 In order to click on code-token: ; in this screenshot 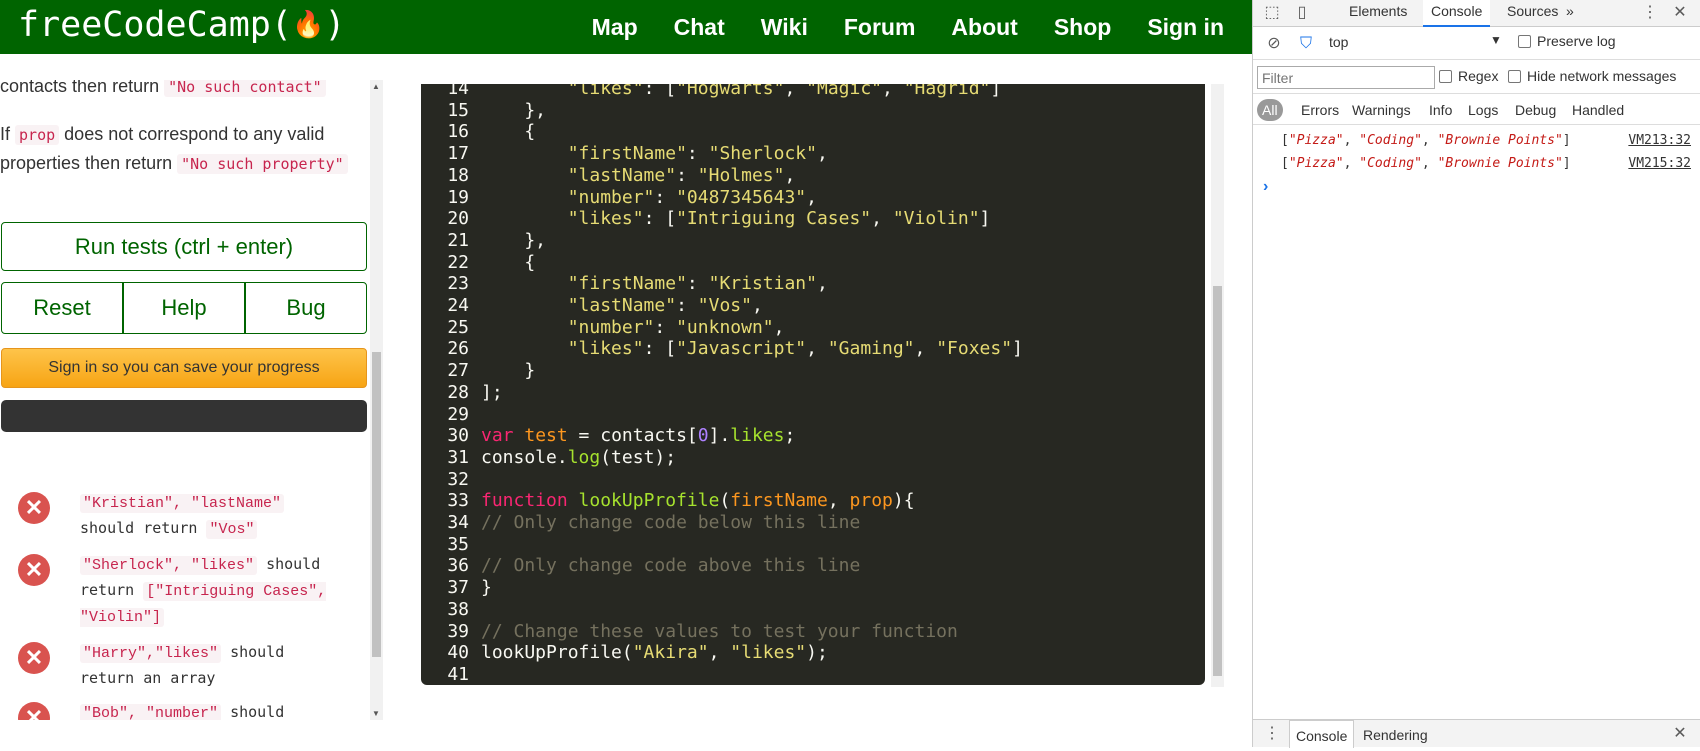, I will do `click(790, 436)`.